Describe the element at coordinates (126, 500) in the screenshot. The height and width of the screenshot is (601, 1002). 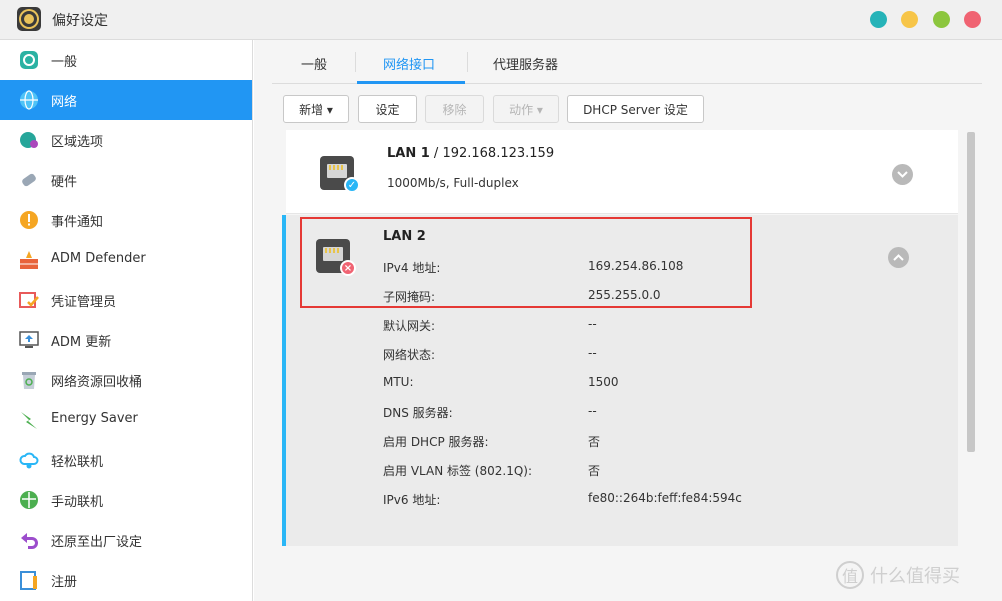
I see `sidebar-item-manual-connect: 手动联机` at that location.